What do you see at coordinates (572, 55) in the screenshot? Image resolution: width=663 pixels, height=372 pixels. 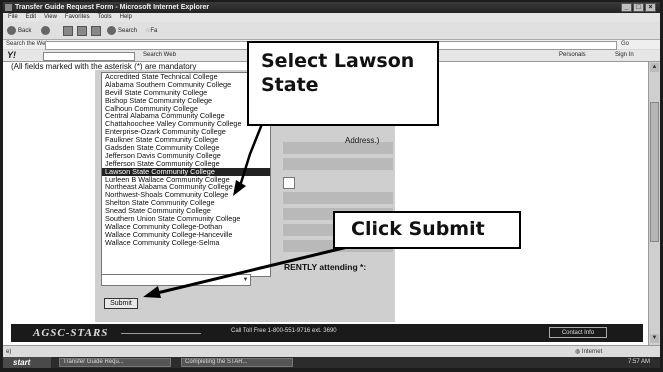 I see `personals-button: Personals` at bounding box center [572, 55].